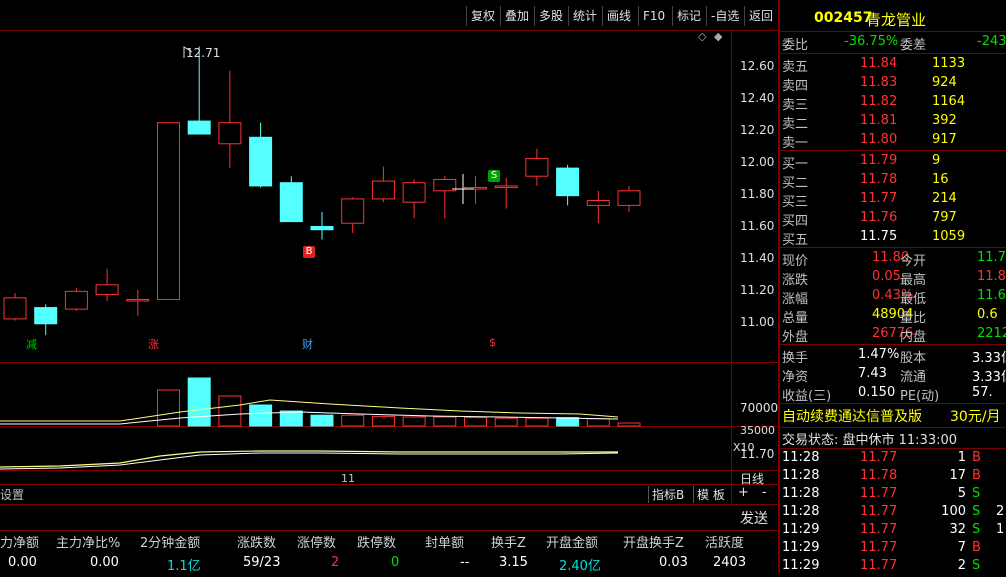 The width and height of the screenshot is (1006, 577). Describe the element at coordinates (976, 457) in the screenshot. I see `tick-side: B` at that location.